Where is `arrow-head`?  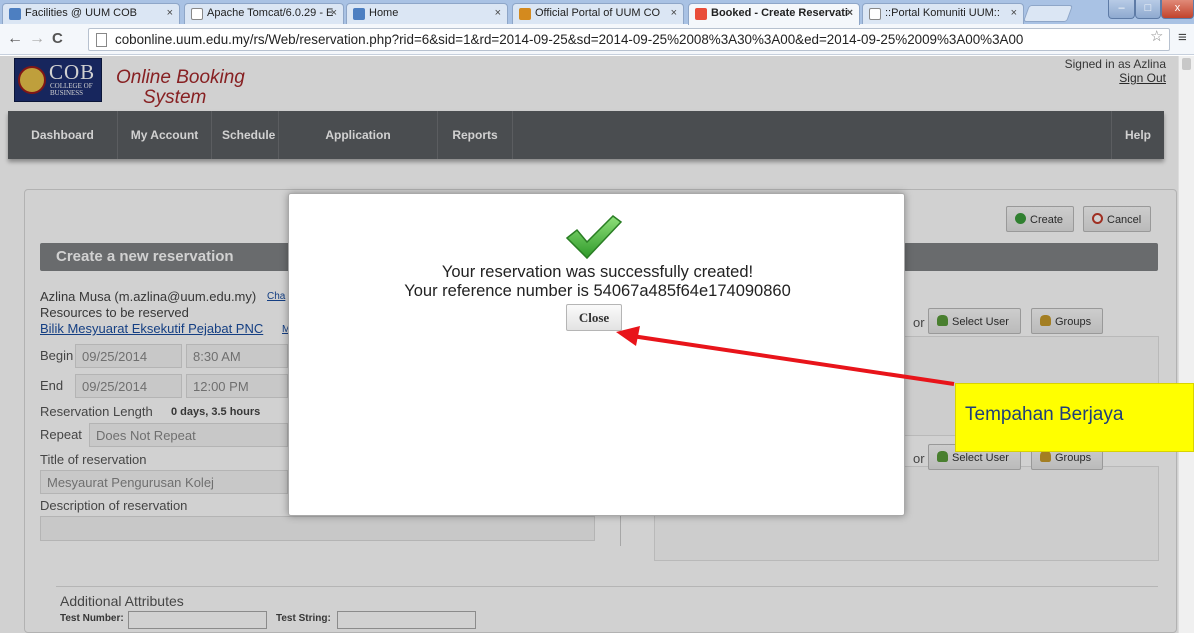 arrow-head is located at coordinates (628, 336).